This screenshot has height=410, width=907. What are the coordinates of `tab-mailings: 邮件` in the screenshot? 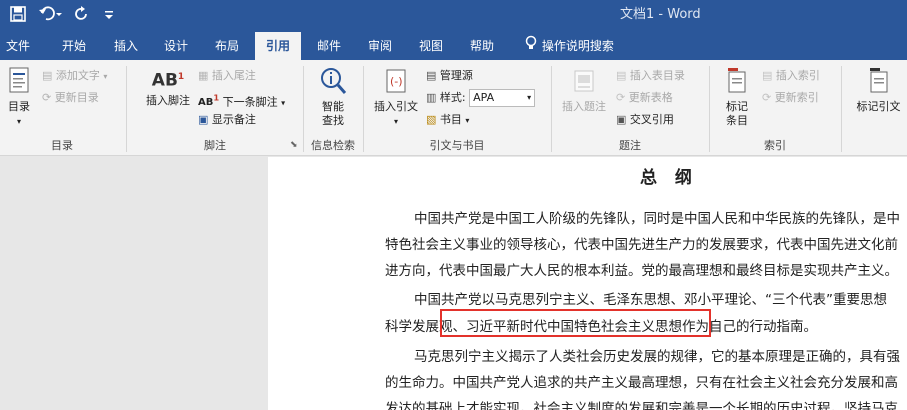 It's located at (329, 46).